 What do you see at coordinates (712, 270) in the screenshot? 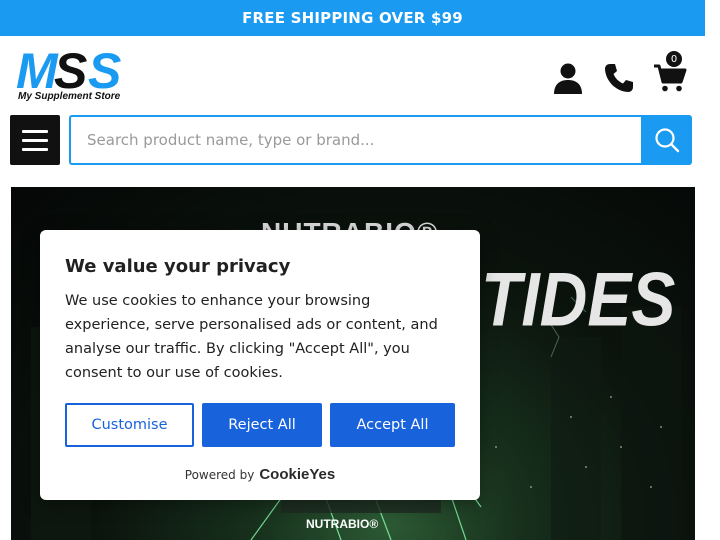
I see `page-edge` at bounding box center [712, 270].